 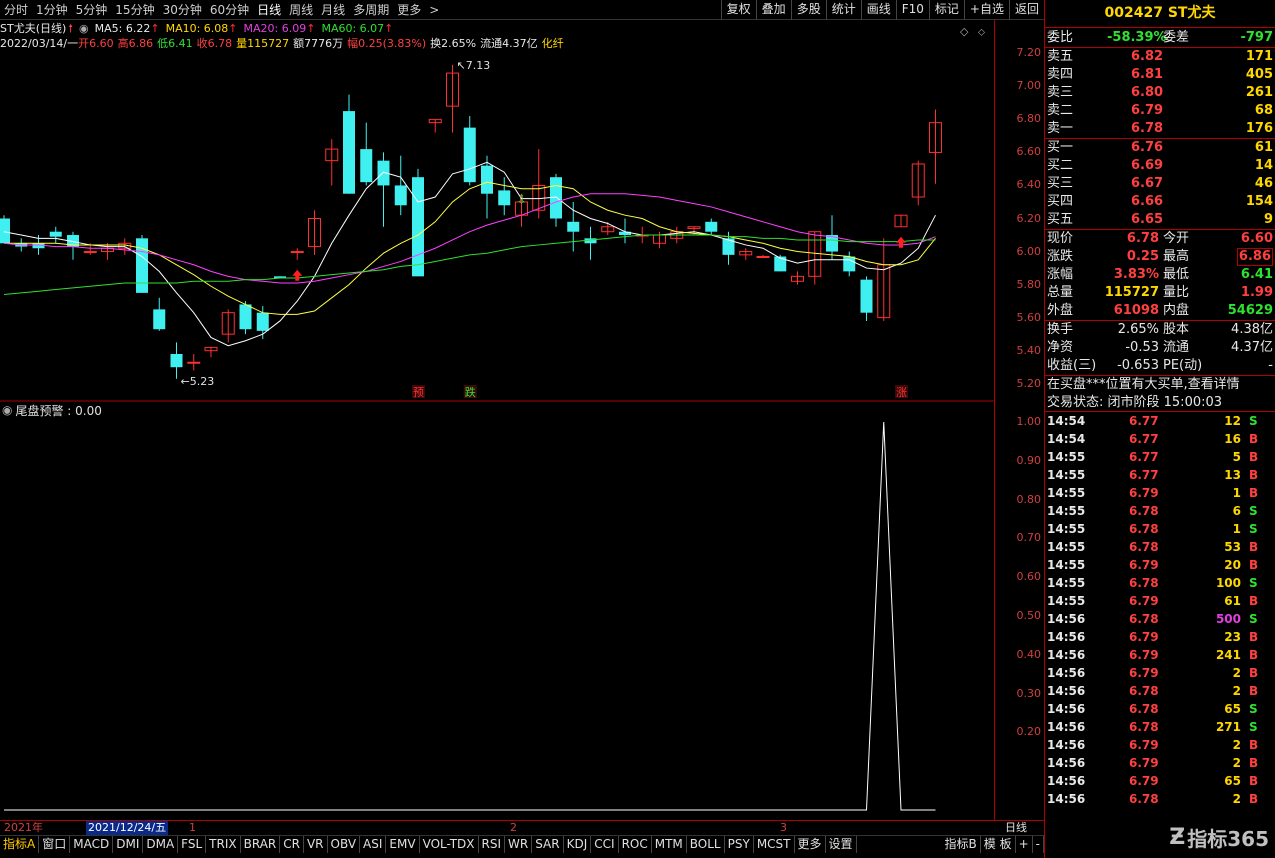 I want to click on tick-price-17: 6.78, so click(x=1144, y=727).